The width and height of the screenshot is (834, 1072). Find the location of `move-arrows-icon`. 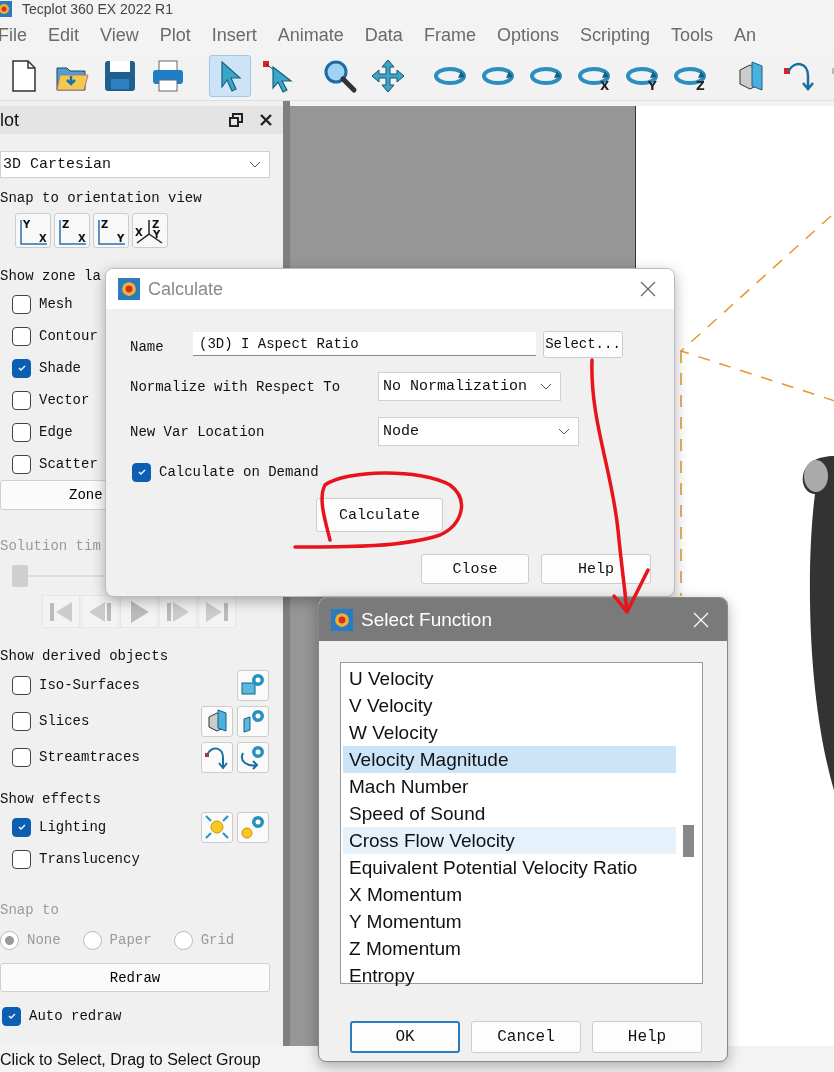

move-arrows-icon is located at coordinates (388, 76).